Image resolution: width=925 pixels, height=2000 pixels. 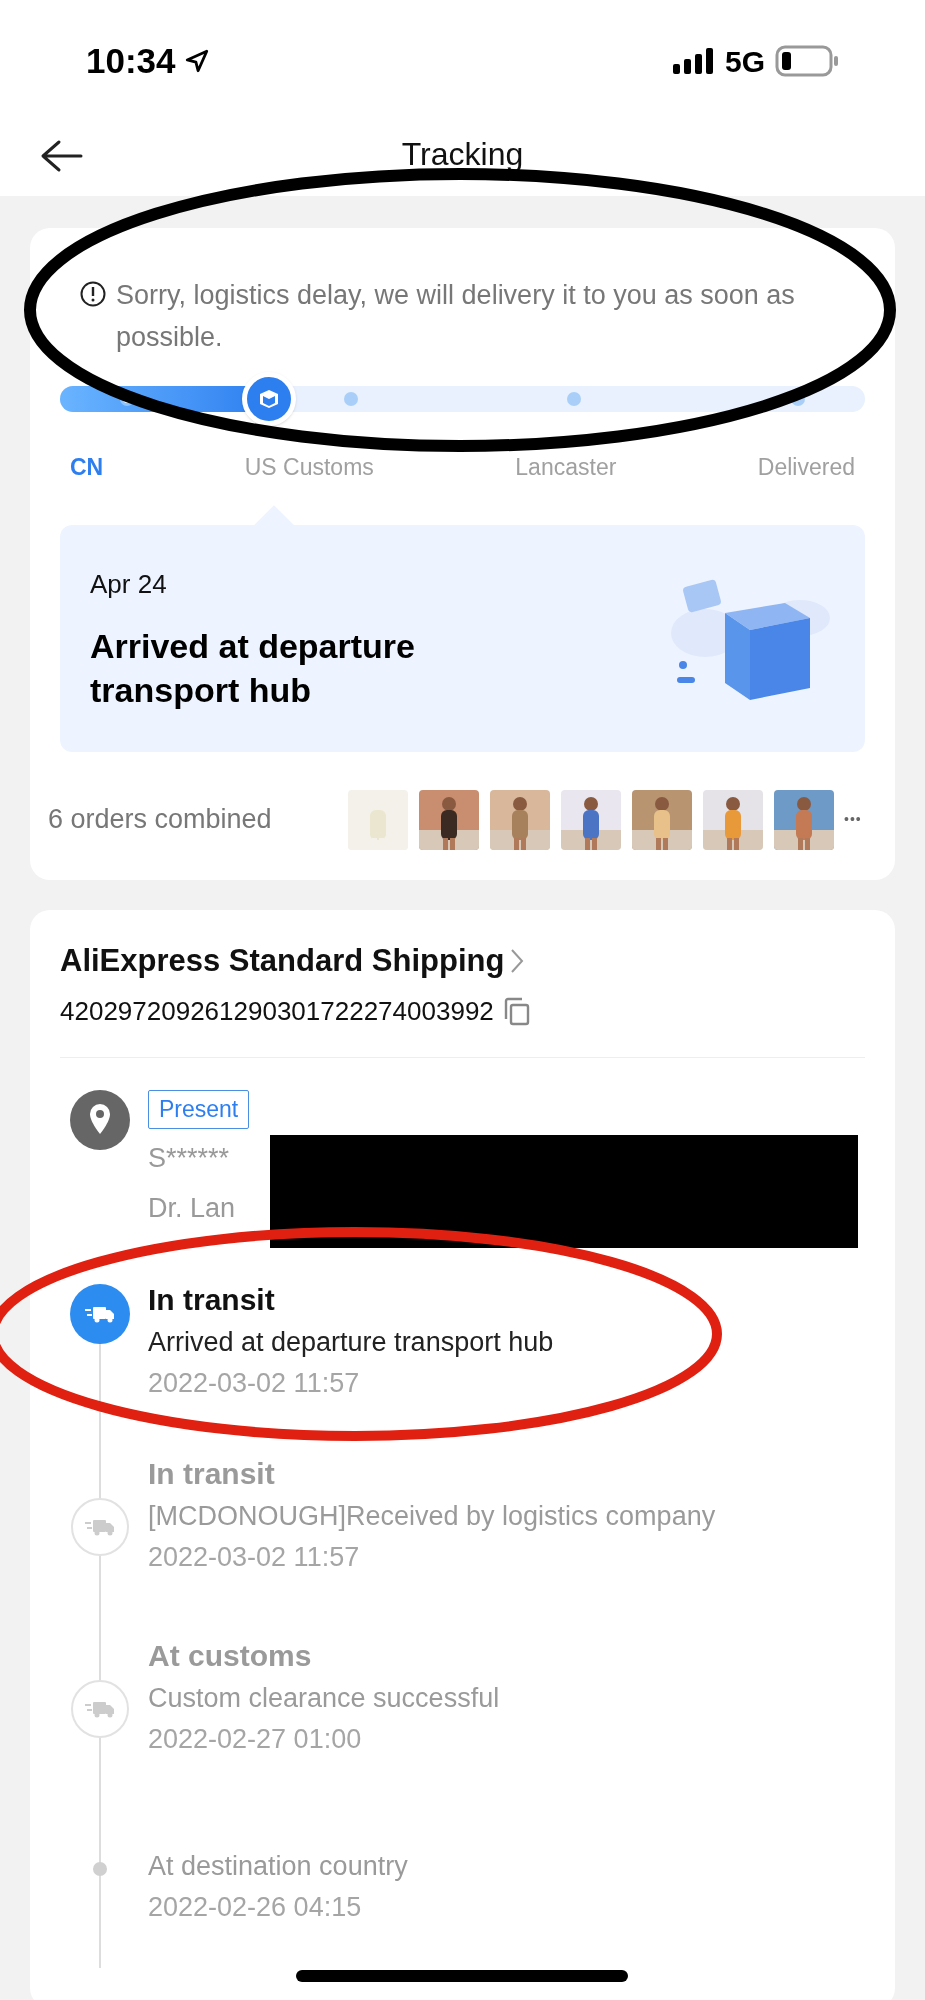 I want to click on signal-icon, so click(x=693, y=61).